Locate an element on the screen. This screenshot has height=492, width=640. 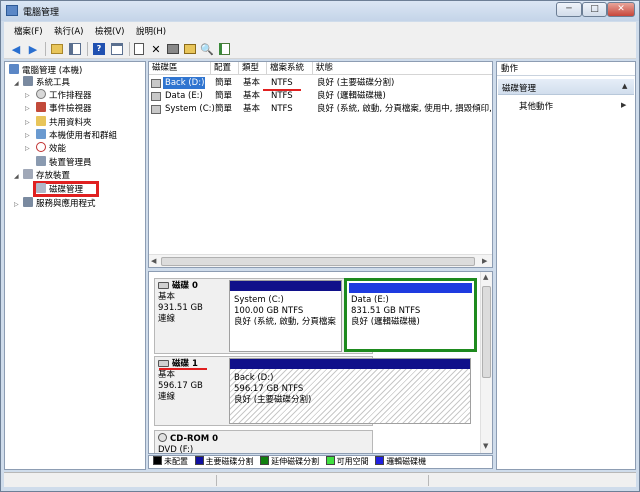
delete-icon: ✕ is located at coordinates (156, 49).